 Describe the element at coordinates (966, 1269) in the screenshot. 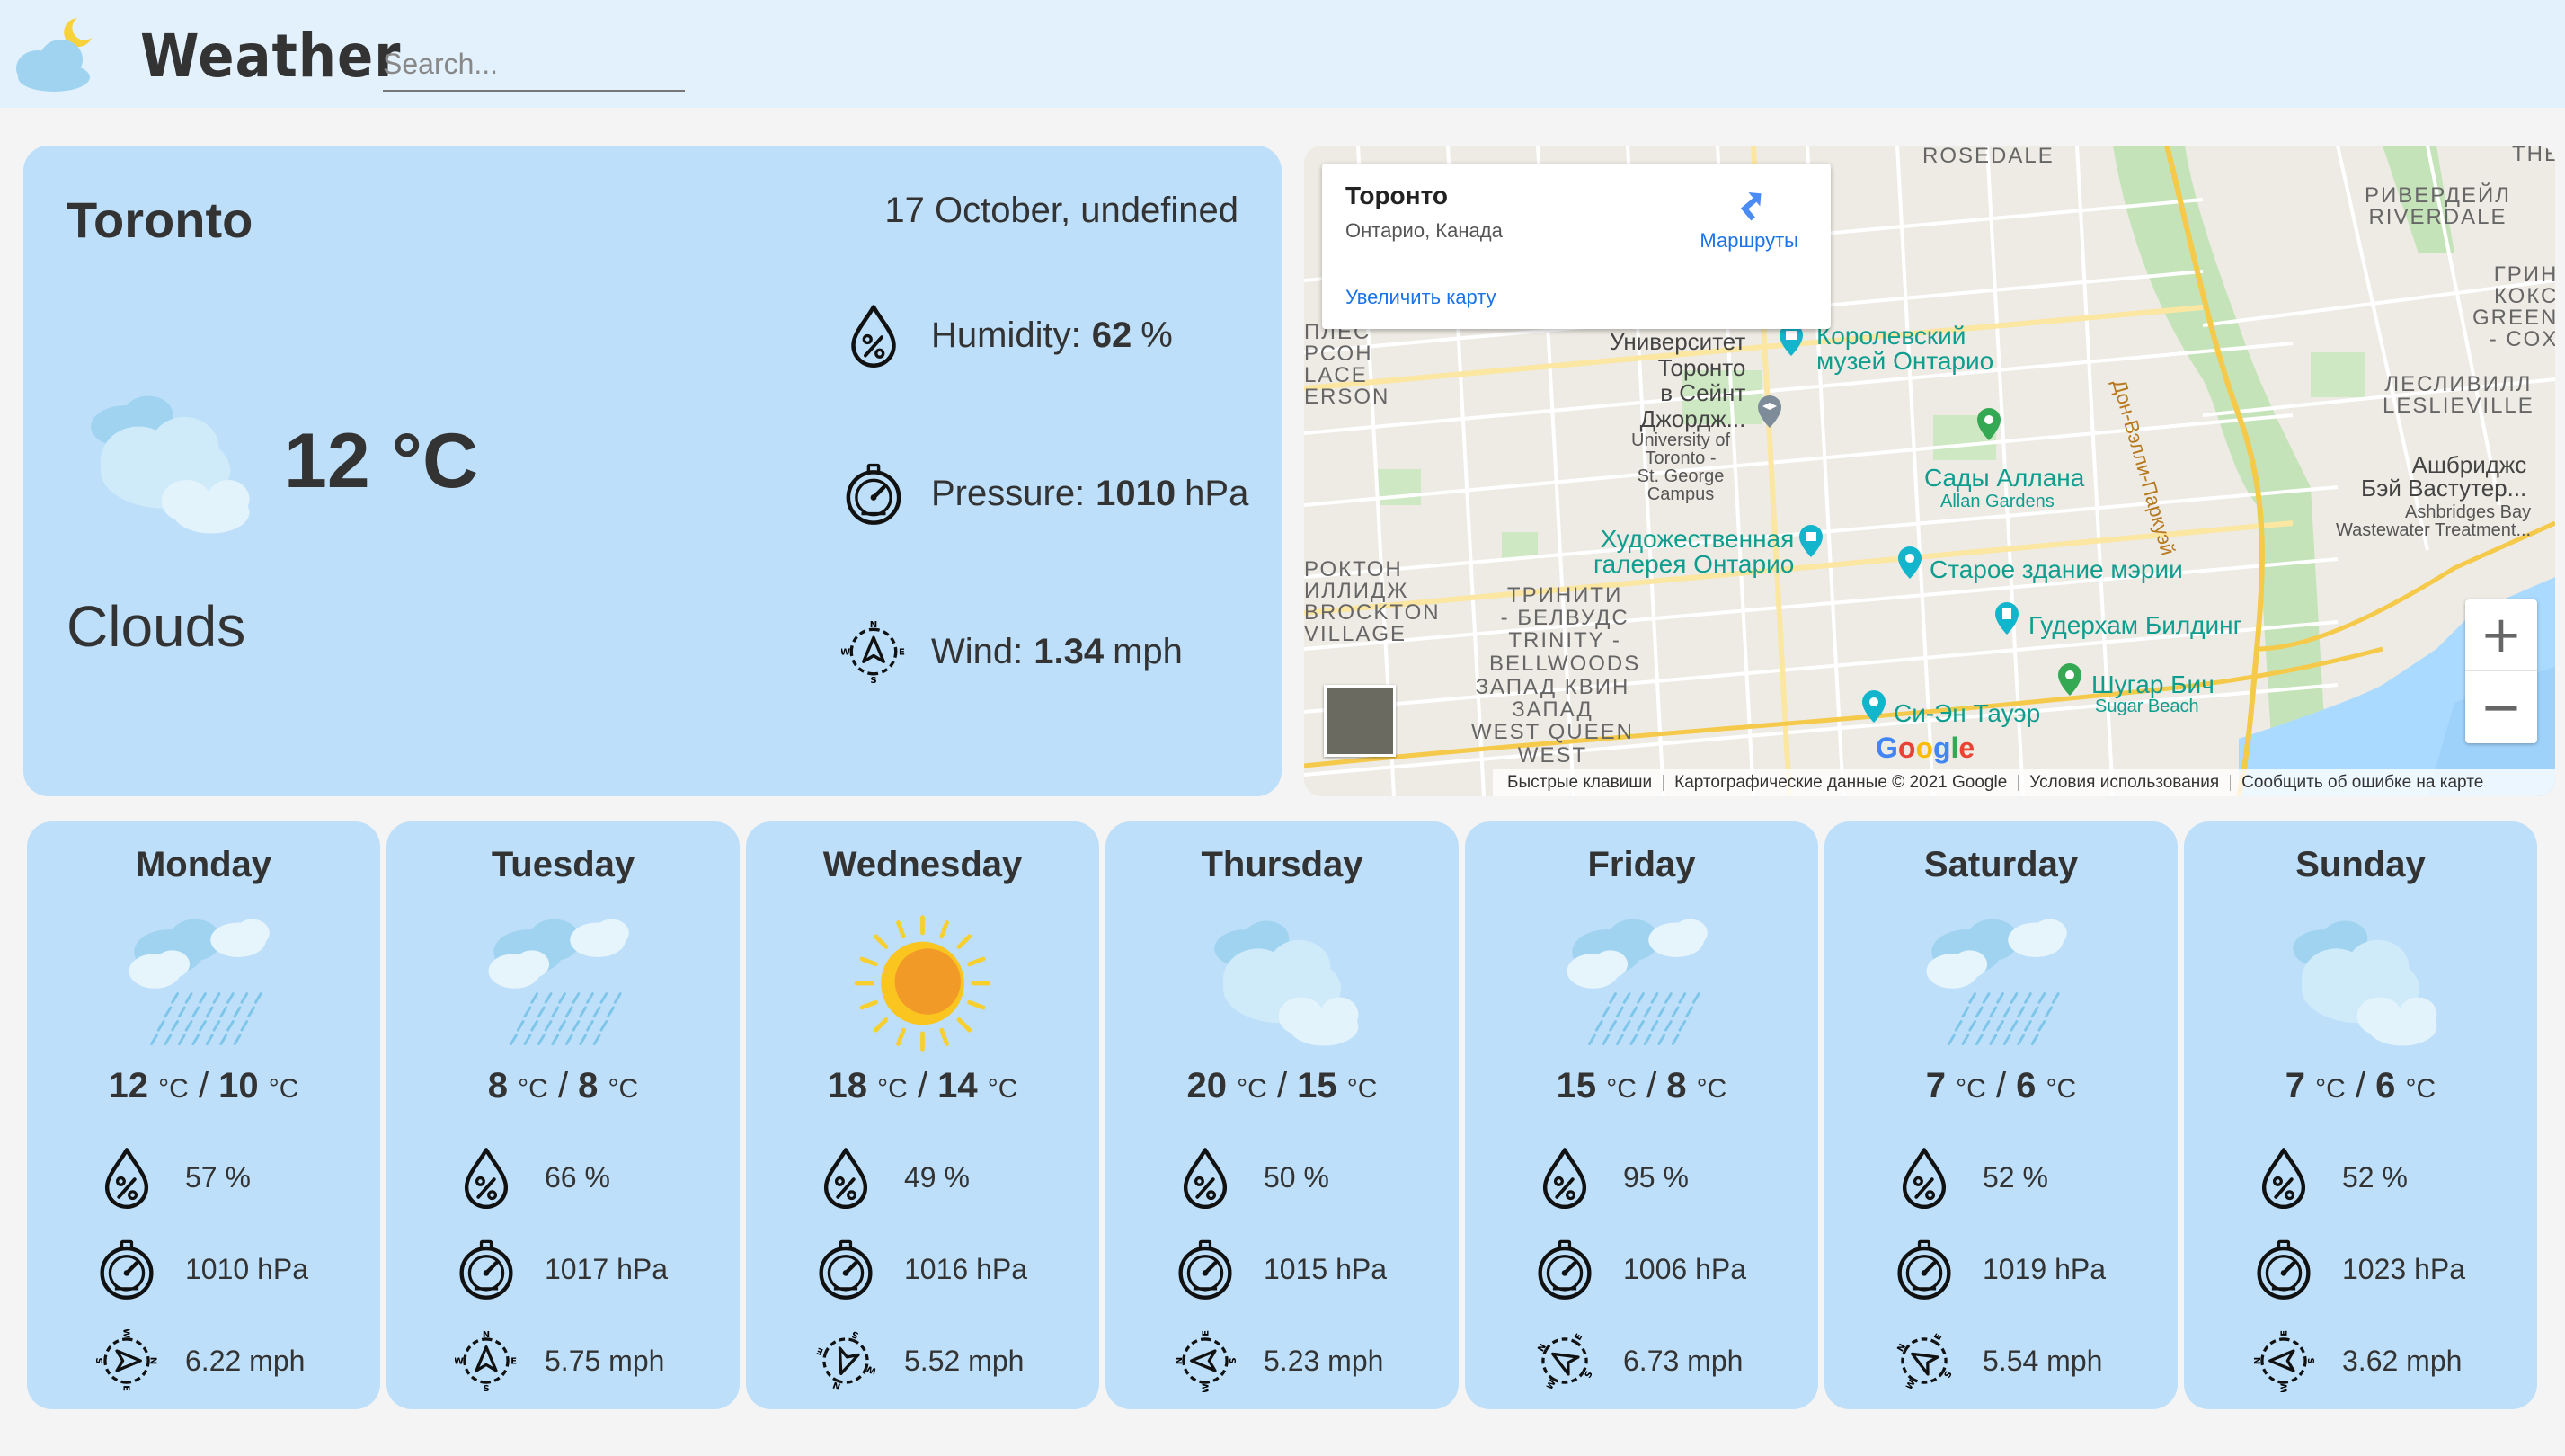

I see `forecast-pressure-value: 1016 hPa` at that location.